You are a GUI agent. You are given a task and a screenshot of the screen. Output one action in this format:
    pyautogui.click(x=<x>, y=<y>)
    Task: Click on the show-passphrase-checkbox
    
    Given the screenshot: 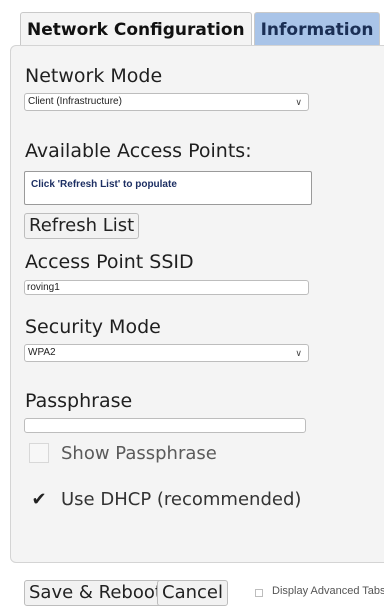 What is the action you would take?
    pyautogui.click(x=39, y=453)
    